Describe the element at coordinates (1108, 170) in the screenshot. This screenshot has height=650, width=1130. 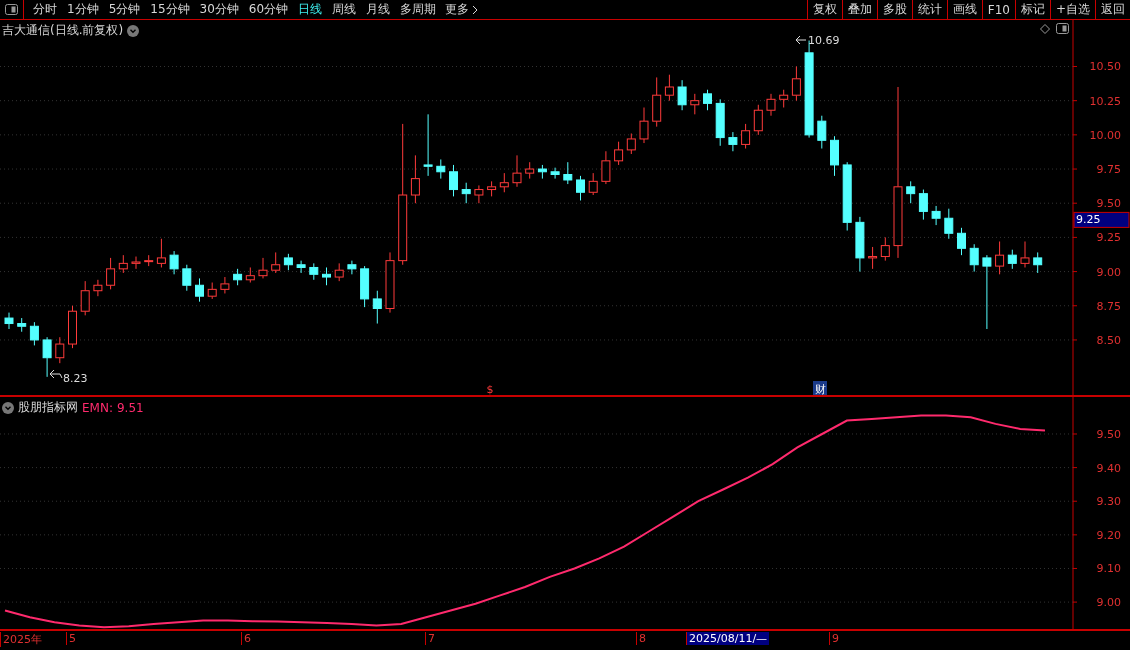
I see `price-axis-label: 9.75` at that location.